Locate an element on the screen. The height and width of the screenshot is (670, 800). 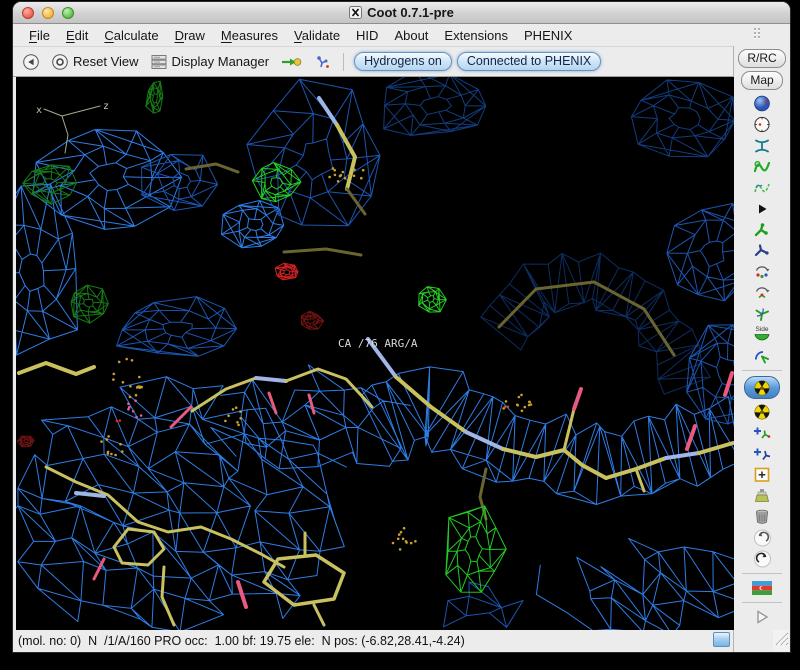
go-to-ligand-button is located at coordinates (291, 62).